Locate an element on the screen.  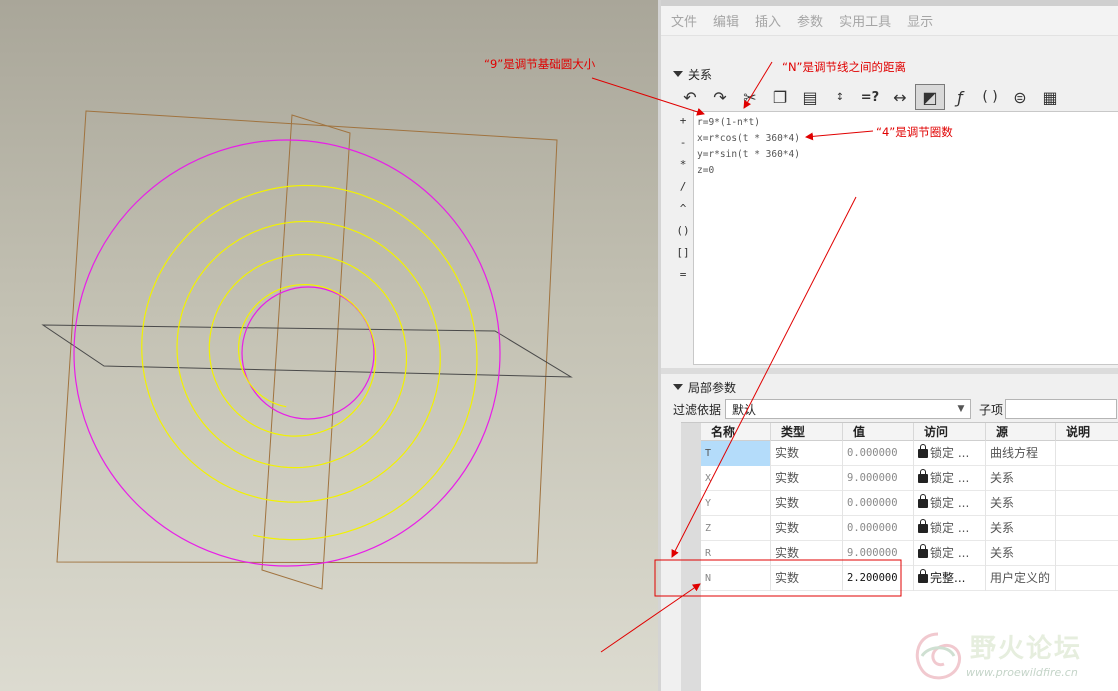
param-name: Y is located at coordinates (736, 503).